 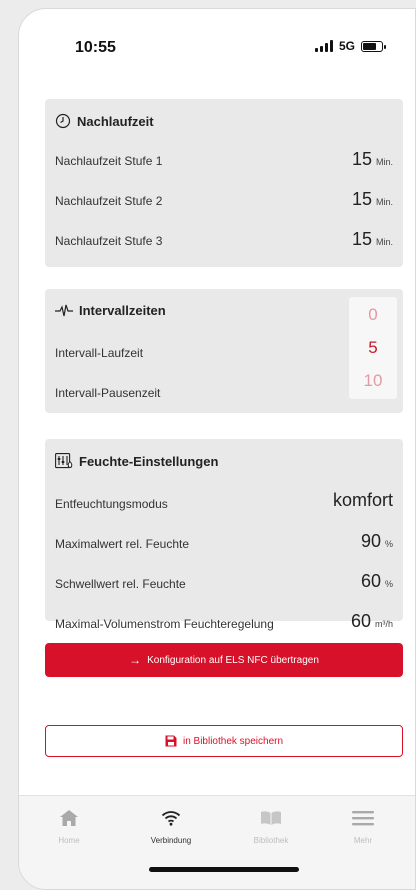 What do you see at coordinates (372, 199) in the screenshot?
I see `nachlauf-stufe2-value: 15 Min.` at bounding box center [372, 199].